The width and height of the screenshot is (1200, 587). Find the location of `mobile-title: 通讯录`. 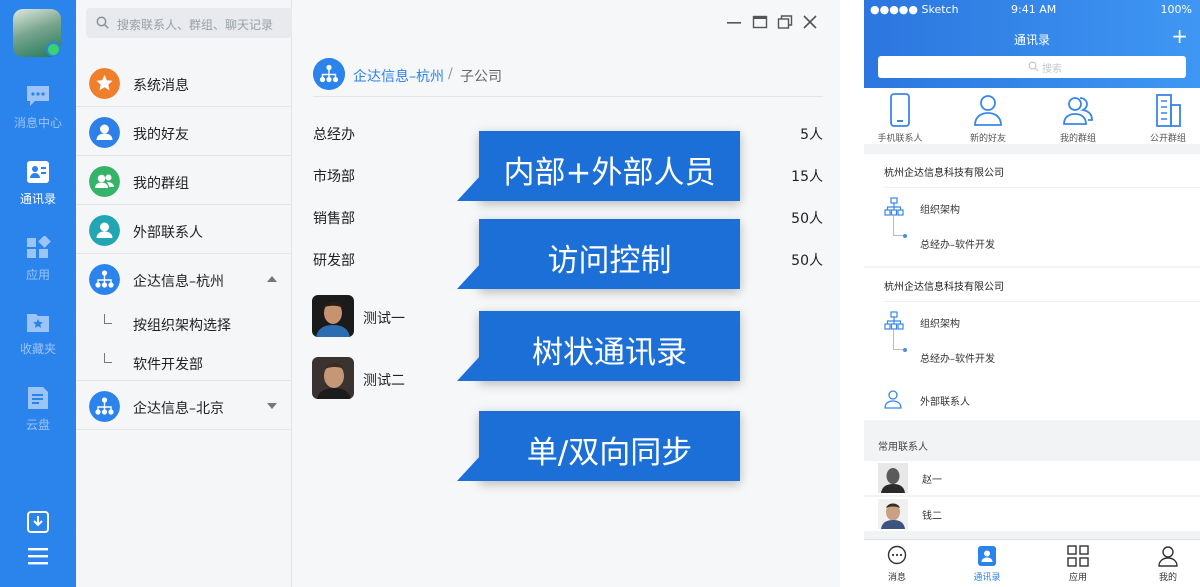

mobile-title: 通讯录 is located at coordinates (1031, 40).